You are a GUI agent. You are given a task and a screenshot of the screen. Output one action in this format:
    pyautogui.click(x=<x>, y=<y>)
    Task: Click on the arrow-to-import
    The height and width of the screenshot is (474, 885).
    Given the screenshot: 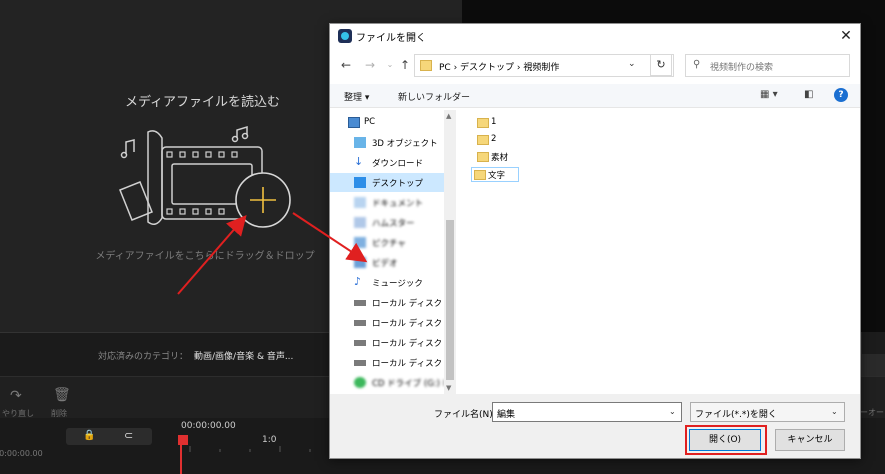 What is the action you would take?
    pyautogui.click(x=212, y=254)
    